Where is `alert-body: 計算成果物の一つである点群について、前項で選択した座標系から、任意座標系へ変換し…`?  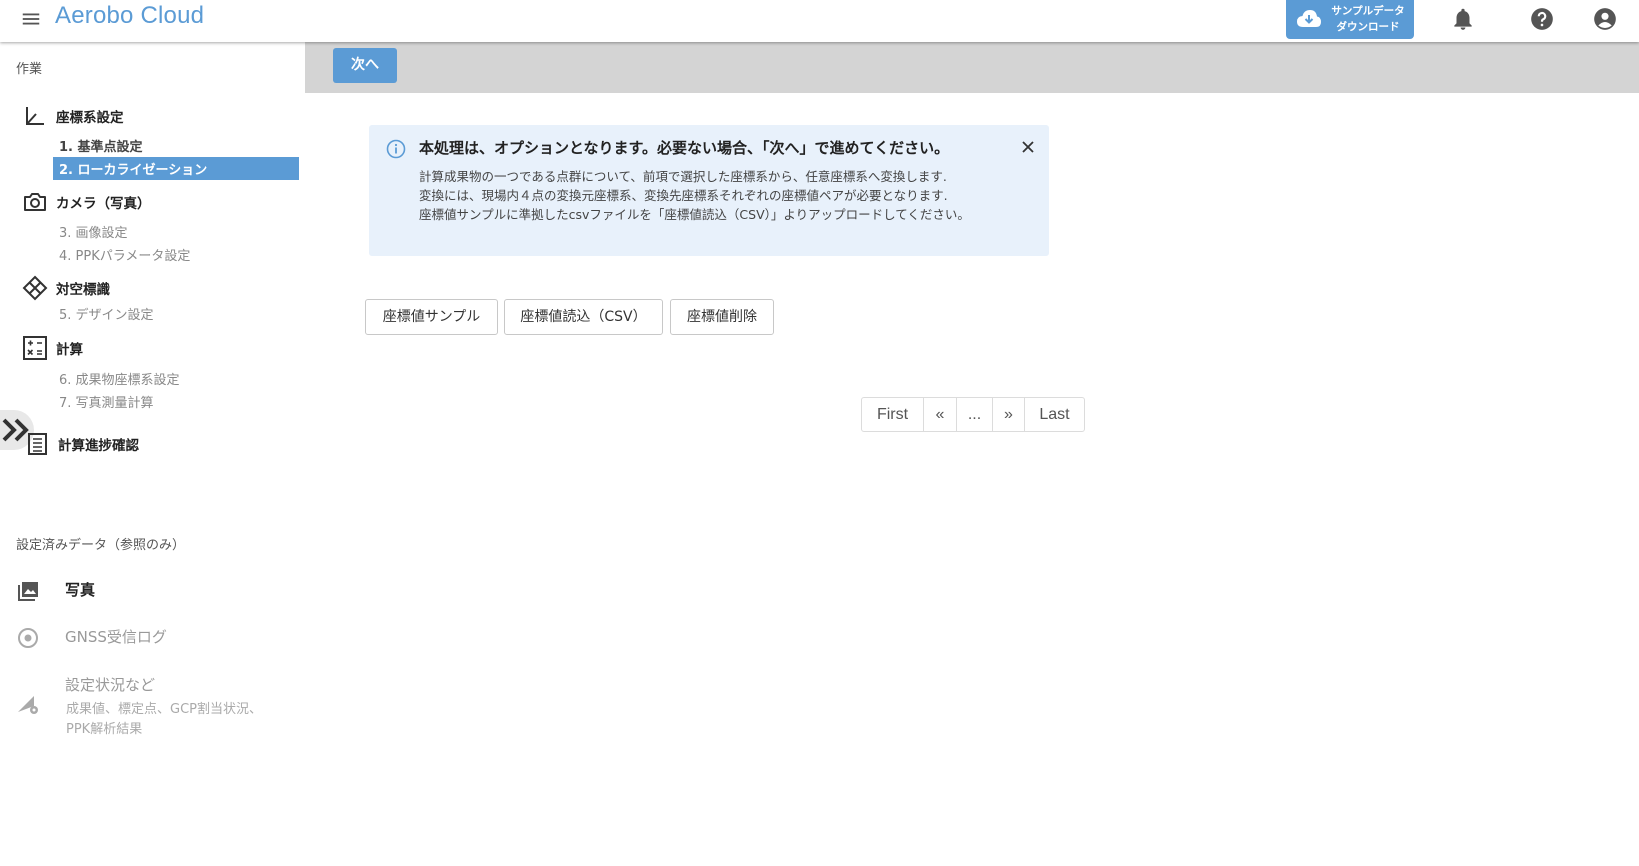 alert-body: 計算成果物の一つである点群について、前項で選択した座標系から、任意座標系へ変換し… is located at coordinates (699, 195).